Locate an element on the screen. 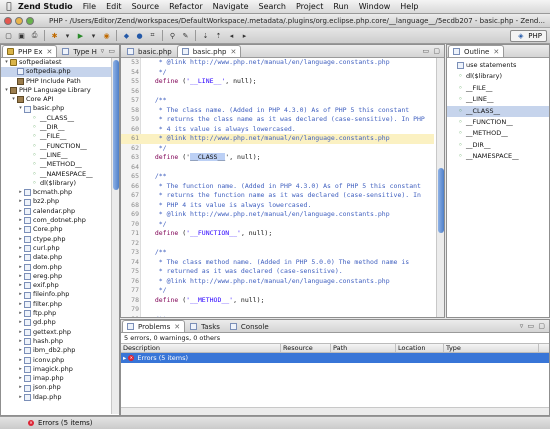 This screenshot has height=429, width=550. view-menu-icon: ▿ ▭ is located at coordinates (108, 51).